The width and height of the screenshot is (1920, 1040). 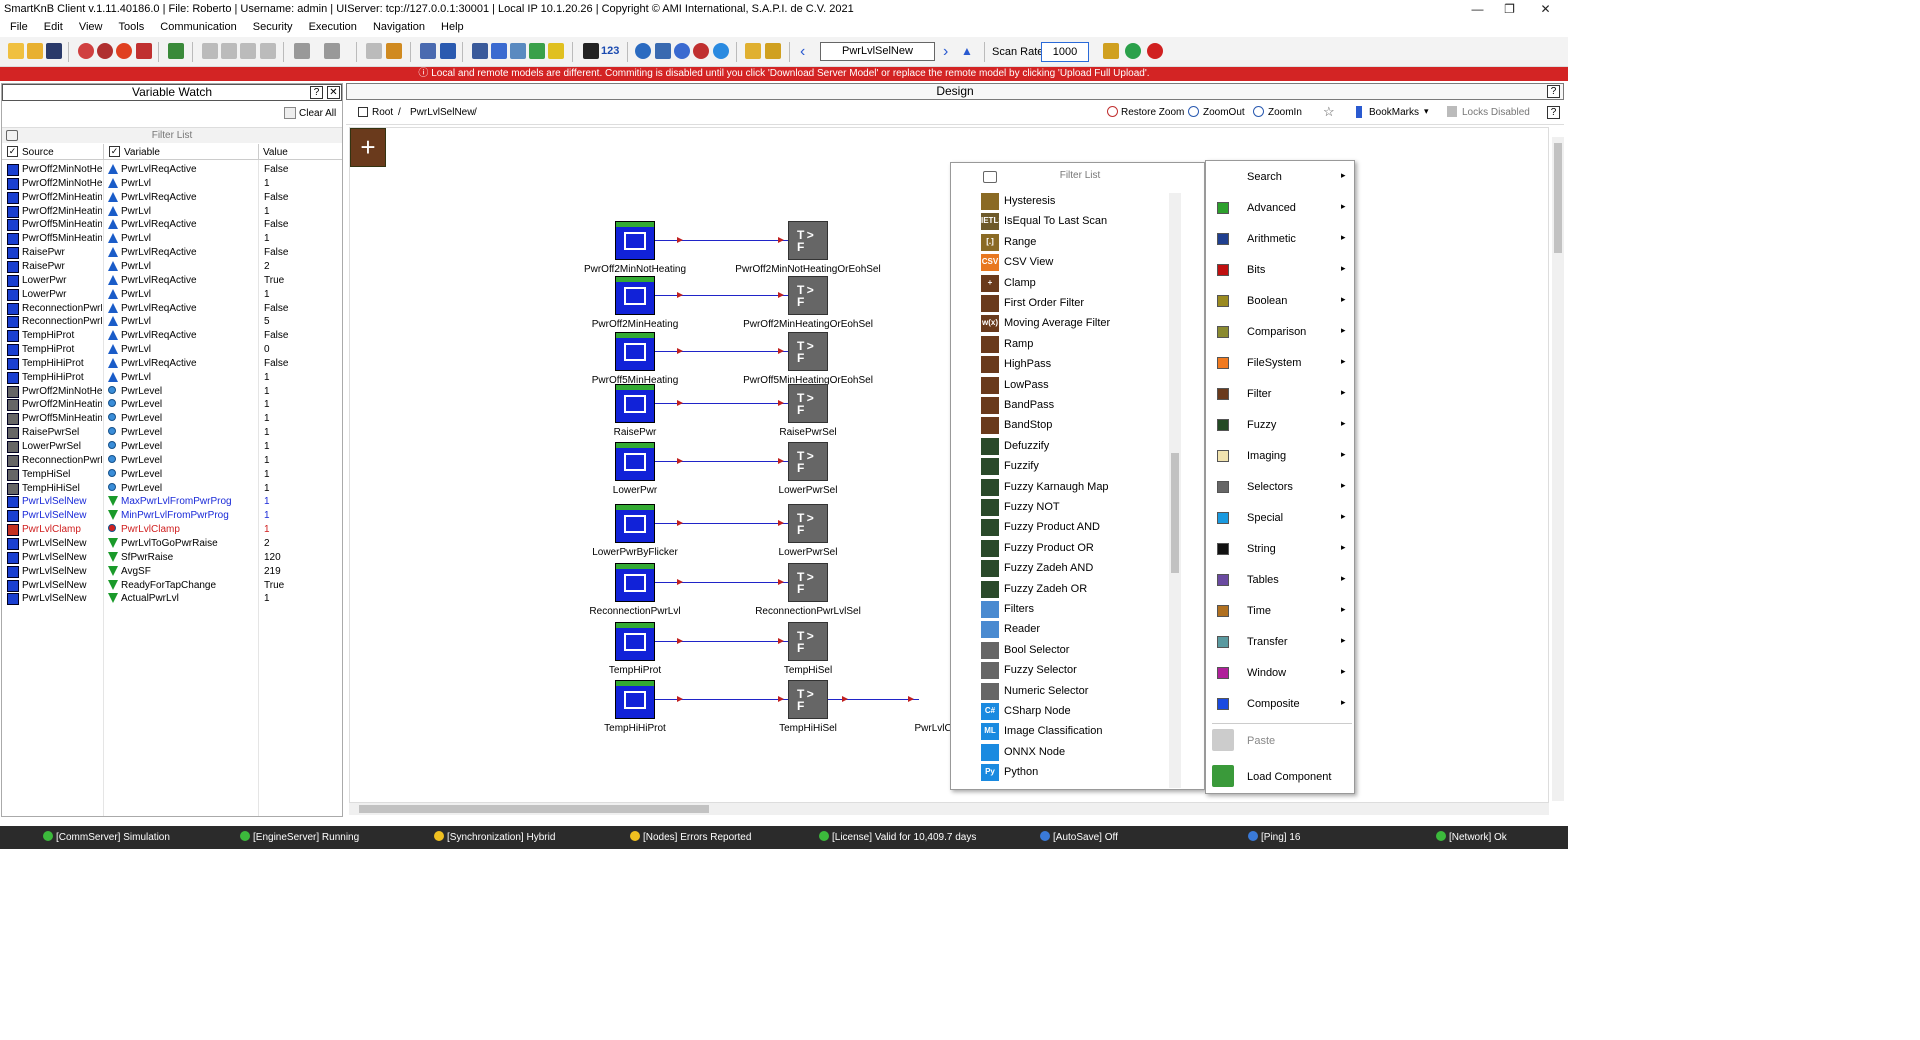 What do you see at coordinates (275, 152) in the screenshot?
I see `col-value-header: Value` at bounding box center [275, 152].